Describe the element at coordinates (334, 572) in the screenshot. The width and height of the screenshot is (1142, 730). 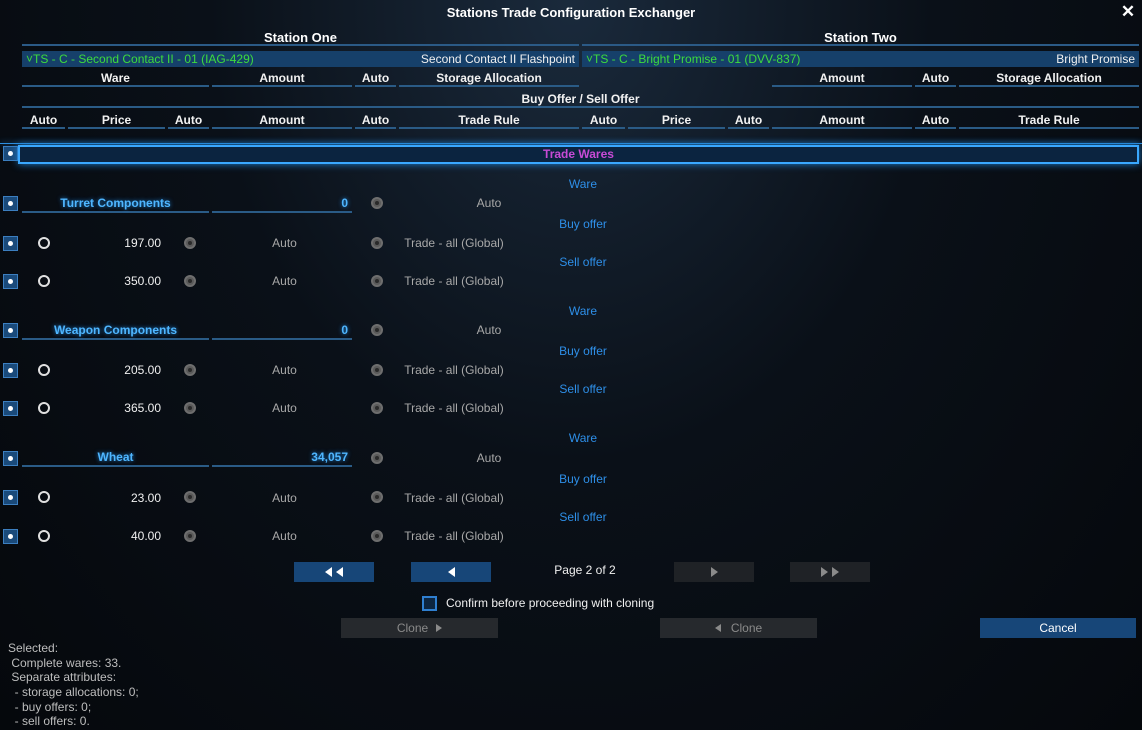
I see `first-page-button` at that location.